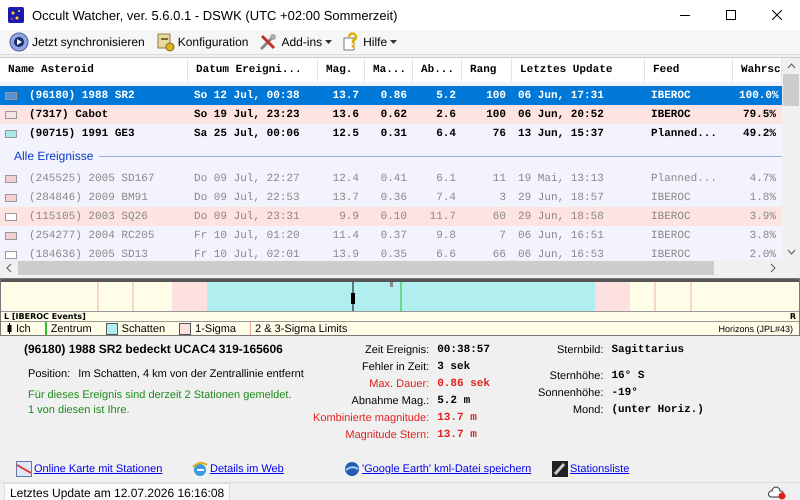  What do you see at coordinates (247, 178) in the screenshot?
I see `table-cell-text: Do 09 Jul, 22:27` at bounding box center [247, 178].